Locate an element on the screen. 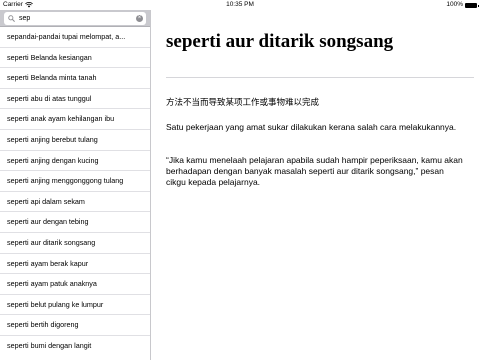 The height and width of the screenshot is (360, 480). idiom-title: seperti aur ditarik songsang is located at coordinates (280, 41).